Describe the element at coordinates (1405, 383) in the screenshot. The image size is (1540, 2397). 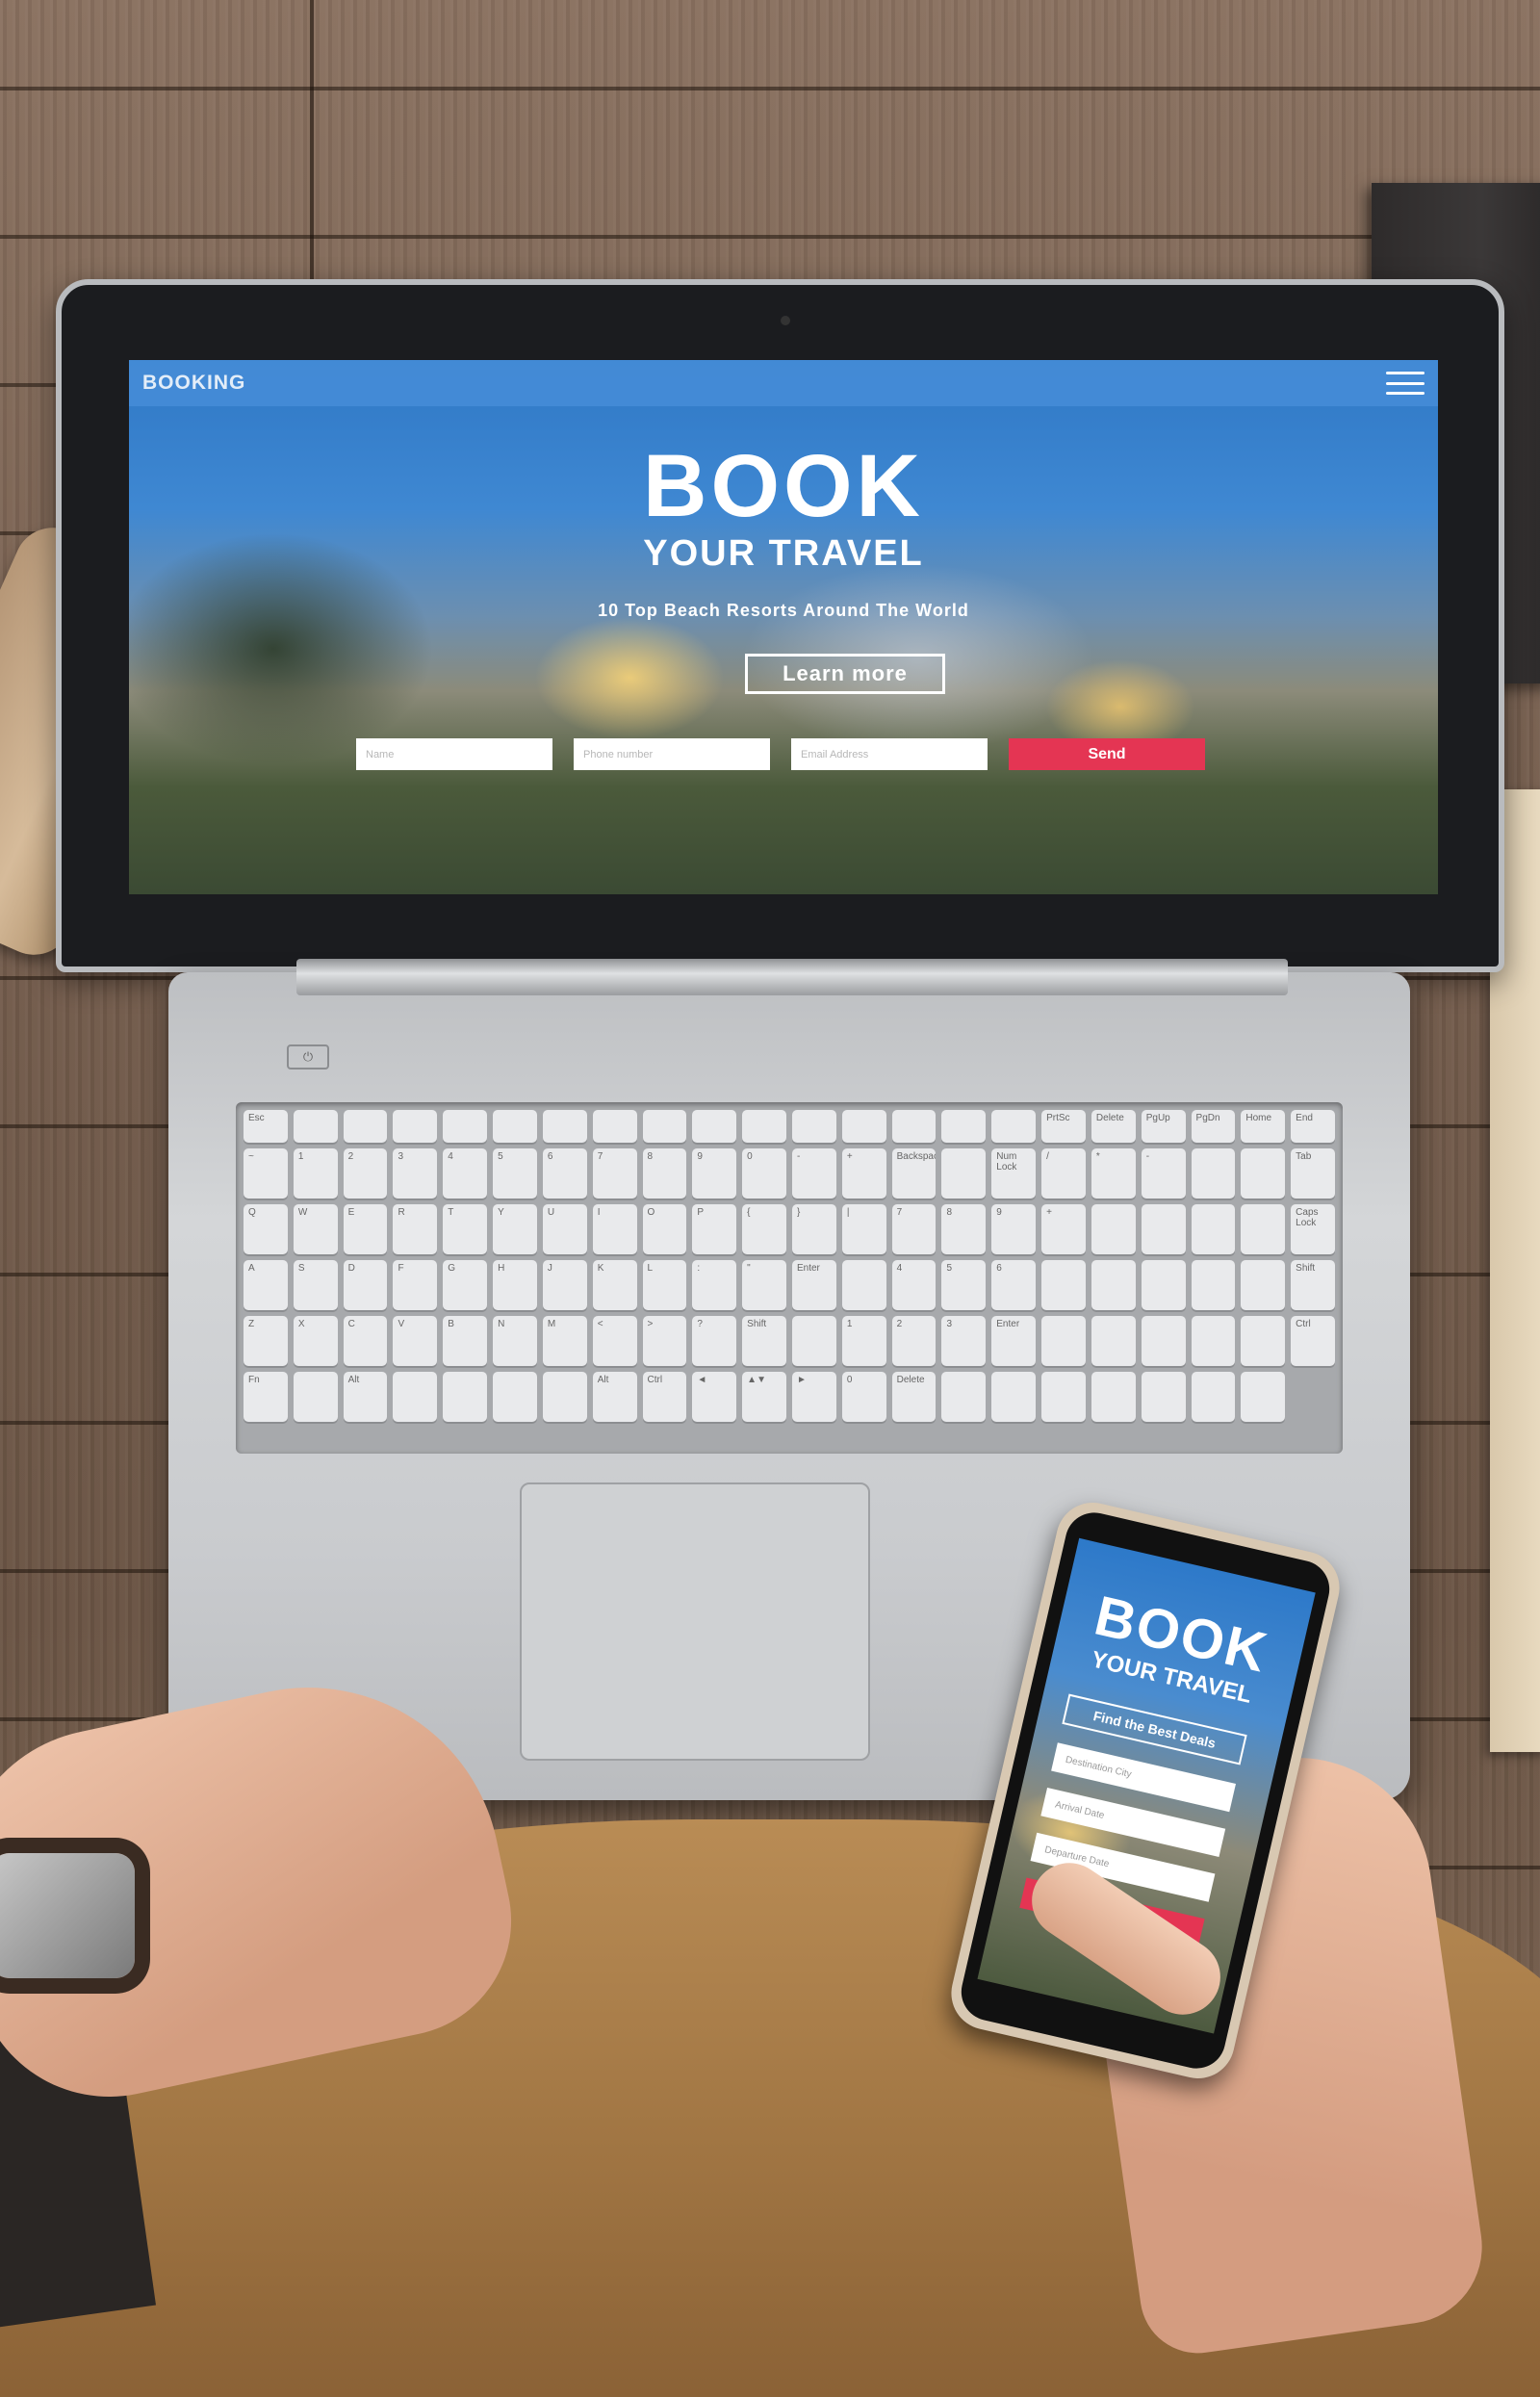
I see `hamburger-icon` at that location.